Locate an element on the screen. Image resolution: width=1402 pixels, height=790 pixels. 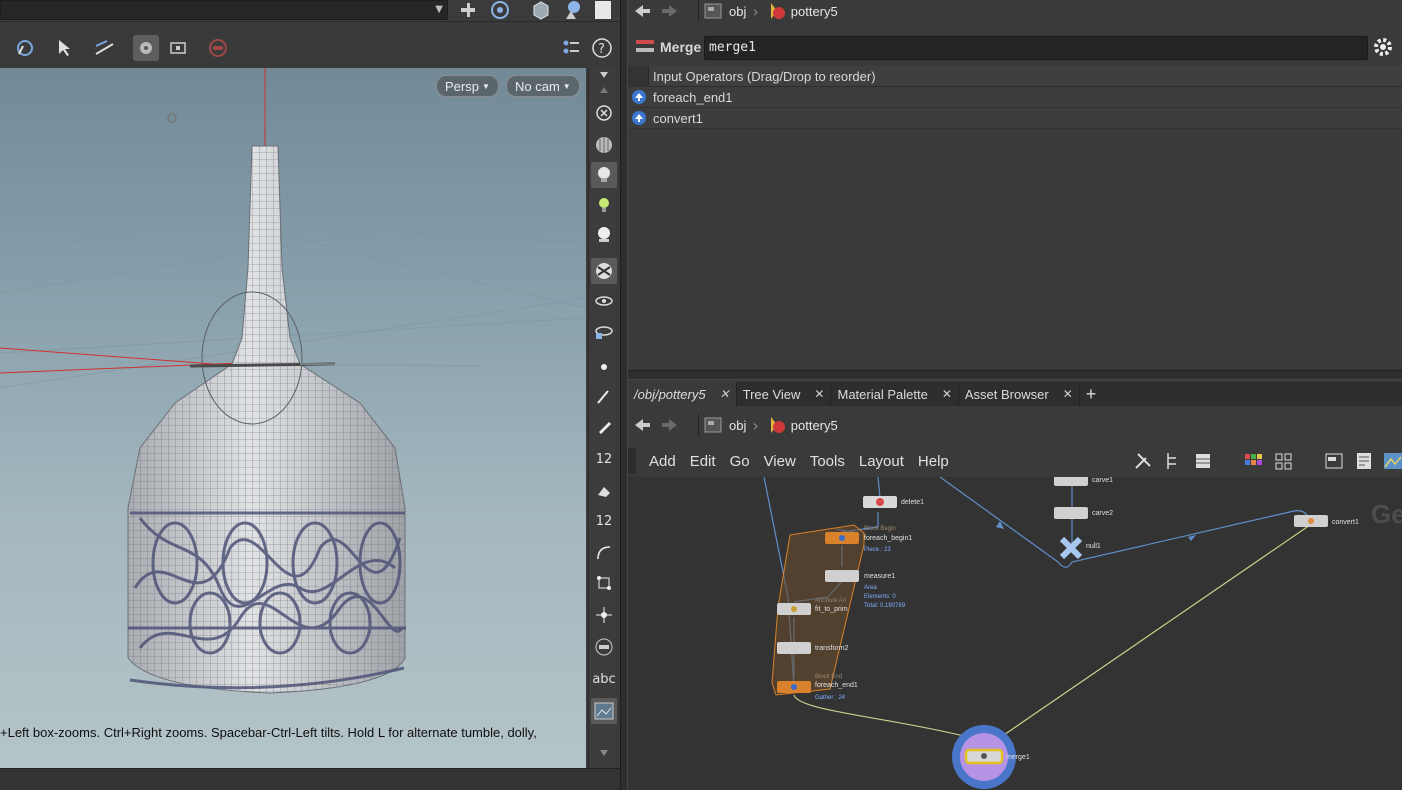
tab-asset-browser: Asset Browser ✕ is located at coordinates (1019, 394).